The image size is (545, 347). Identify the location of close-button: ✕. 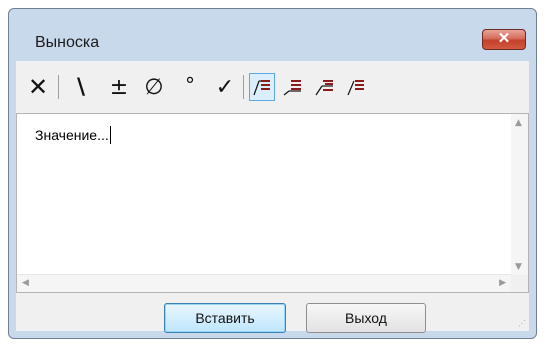
(504, 39).